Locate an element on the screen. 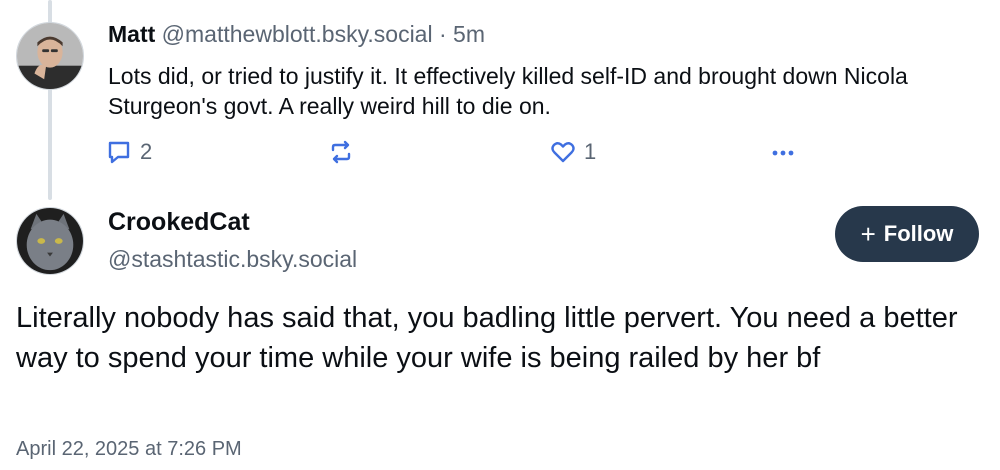 The width and height of the screenshot is (1000, 470). author-handle: @matthewblott.bsky.social is located at coordinates (297, 34).